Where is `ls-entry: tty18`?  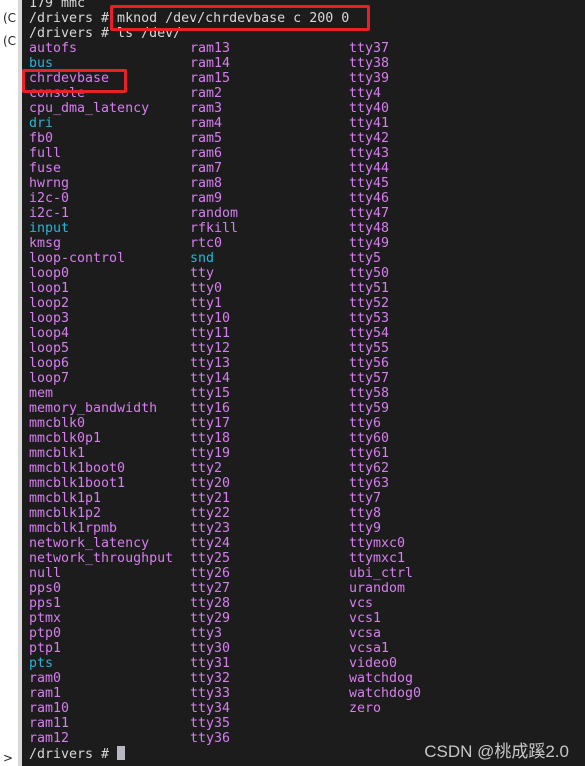
ls-entry: tty18 is located at coordinates (210, 438).